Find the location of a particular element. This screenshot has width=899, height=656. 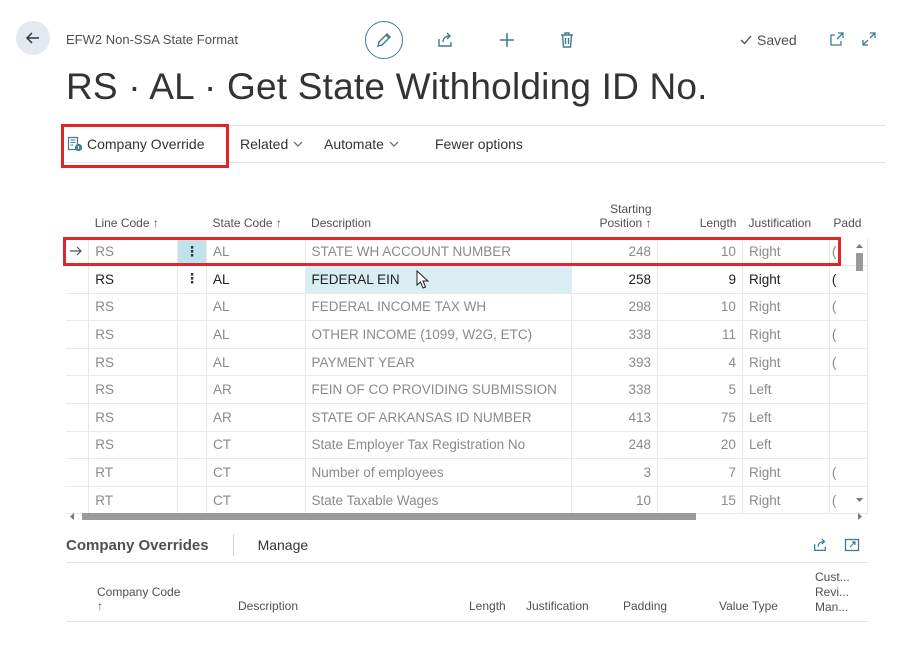

cell-description: STATE WH ACCOUNT NUMBER is located at coordinates (438, 252).